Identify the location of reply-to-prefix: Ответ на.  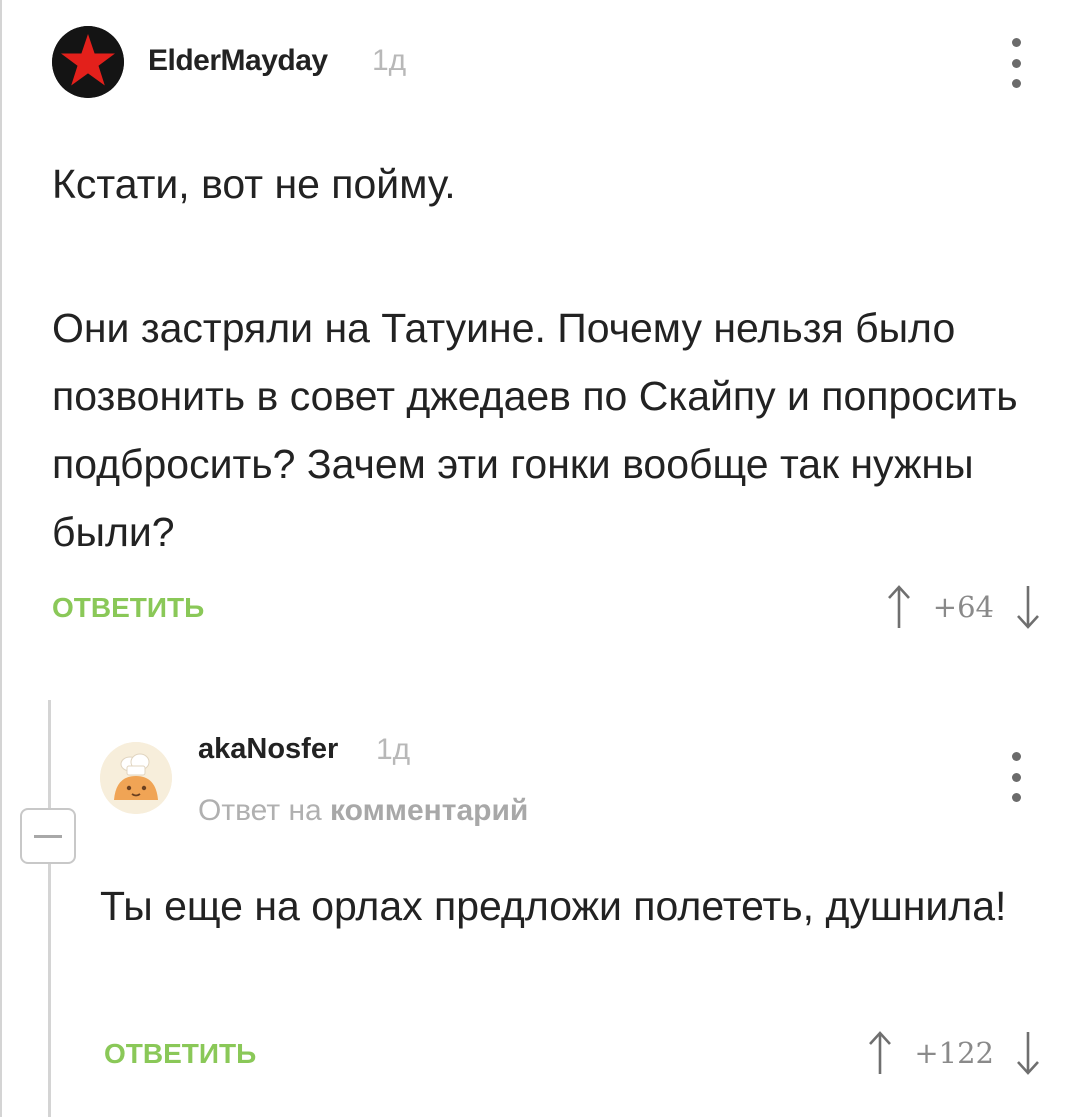
(260, 810).